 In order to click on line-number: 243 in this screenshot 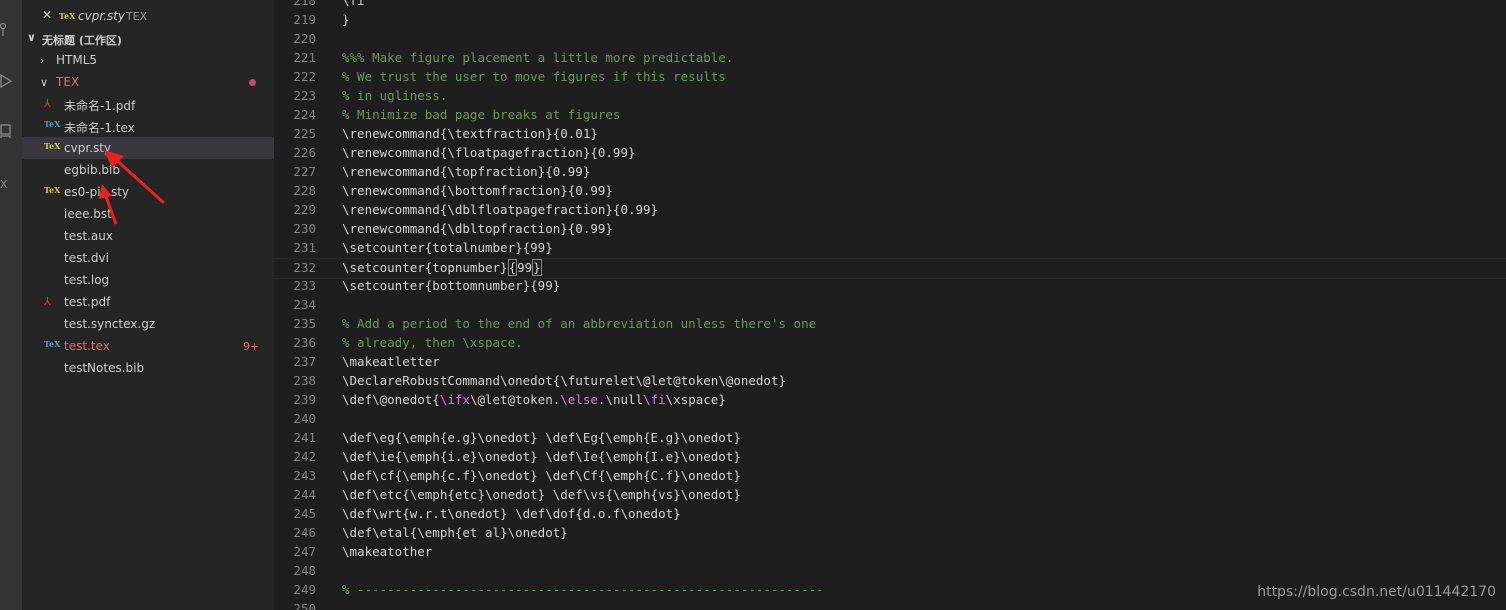, I will do `click(304, 475)`.